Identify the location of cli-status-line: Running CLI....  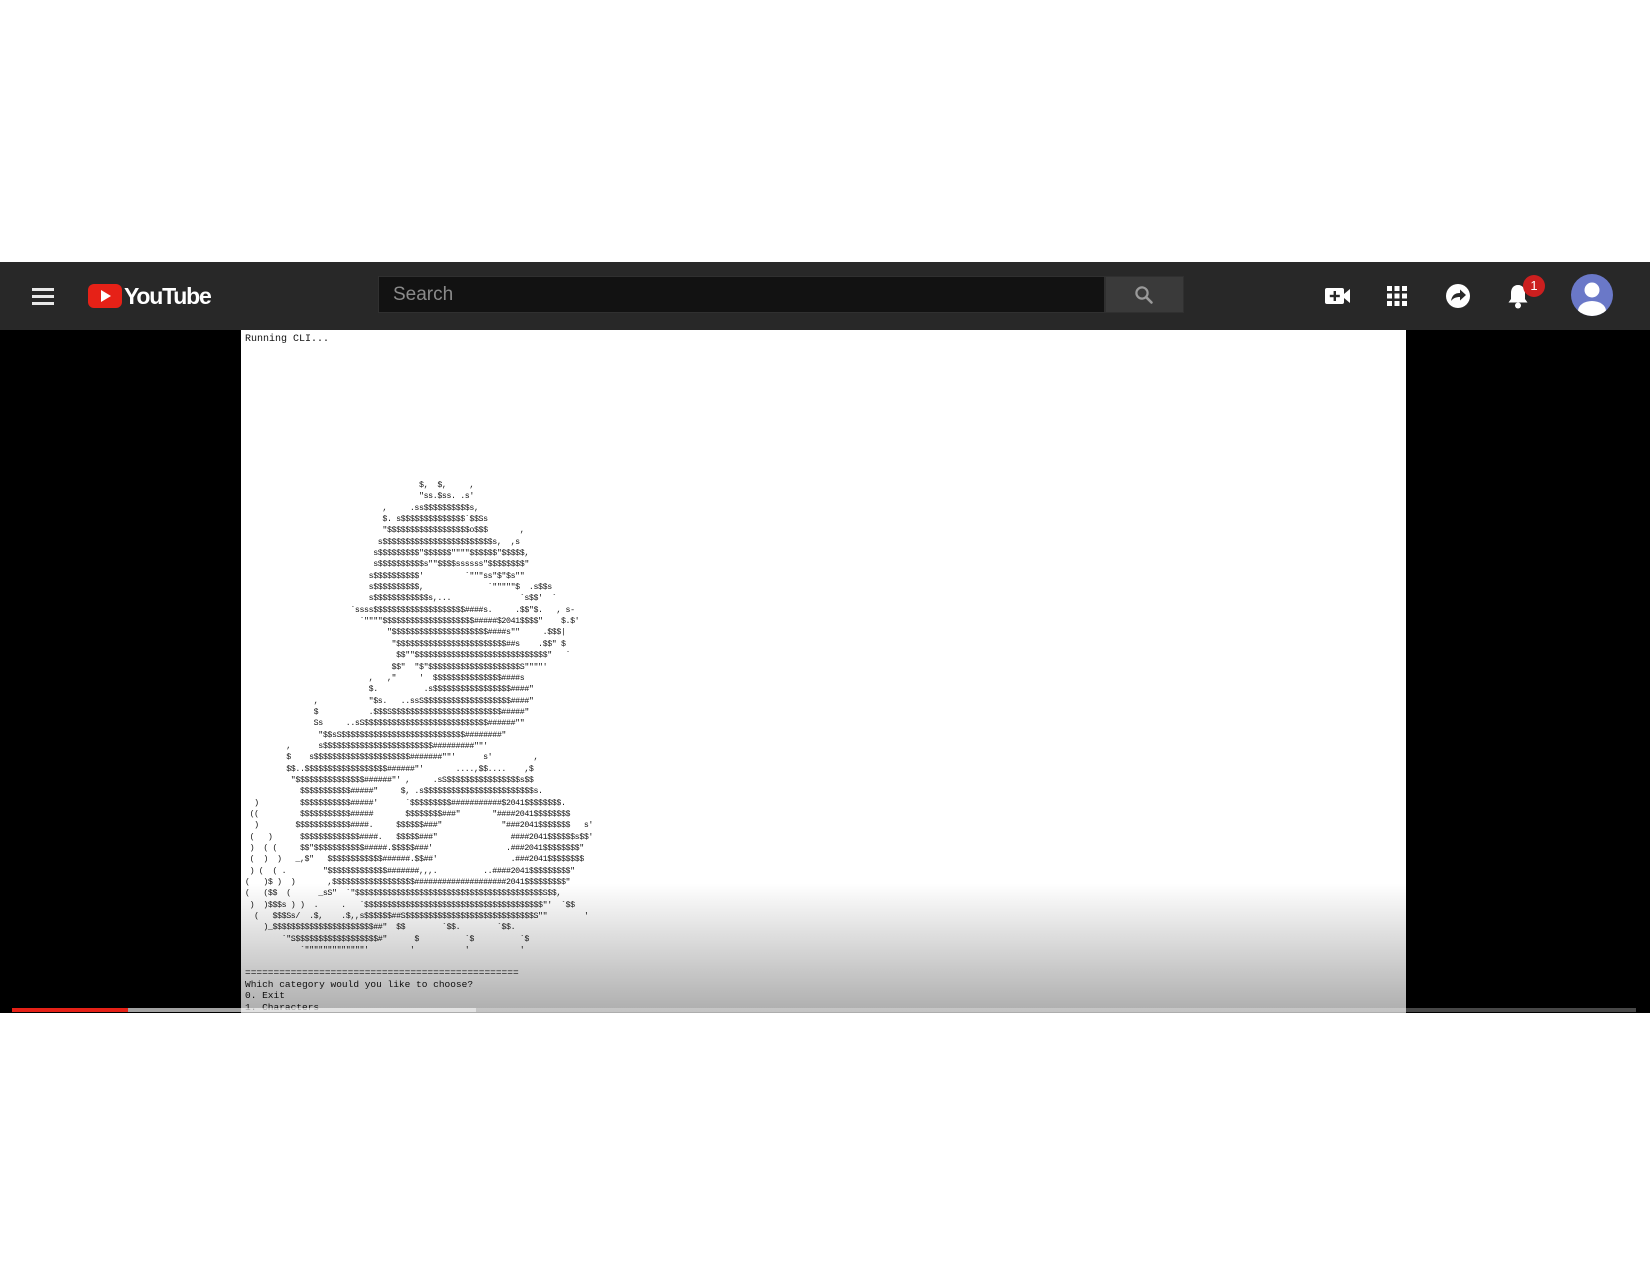
(287, 339).